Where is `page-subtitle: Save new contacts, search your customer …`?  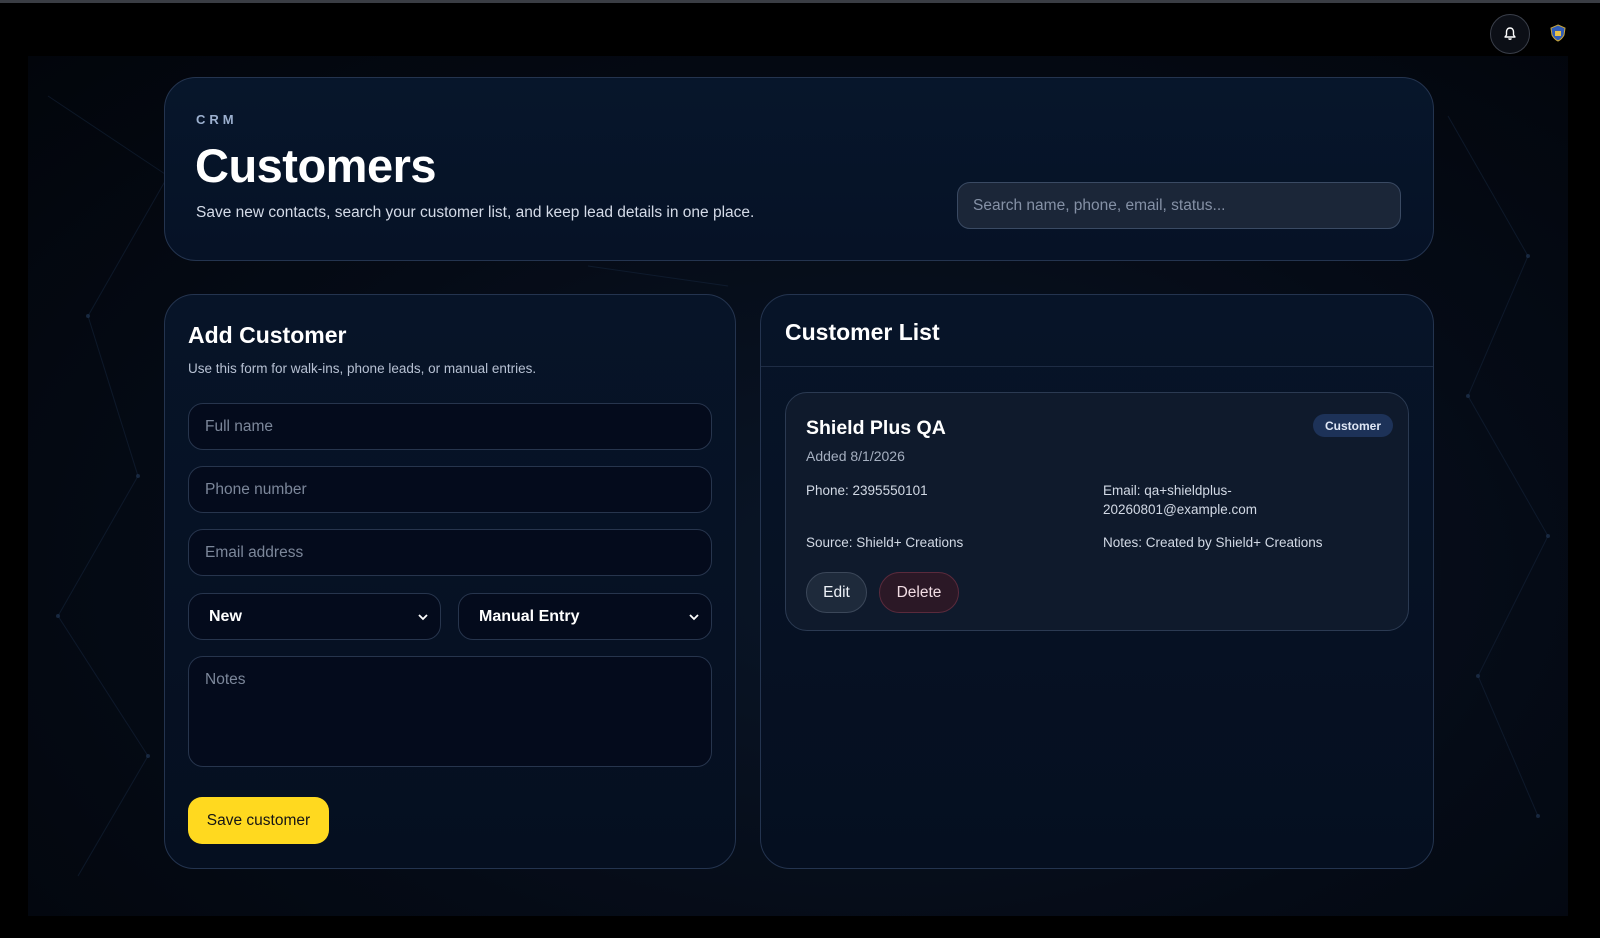 page-subtitle: Save new contacts, search your customer … is located at coordinates (475, 212).